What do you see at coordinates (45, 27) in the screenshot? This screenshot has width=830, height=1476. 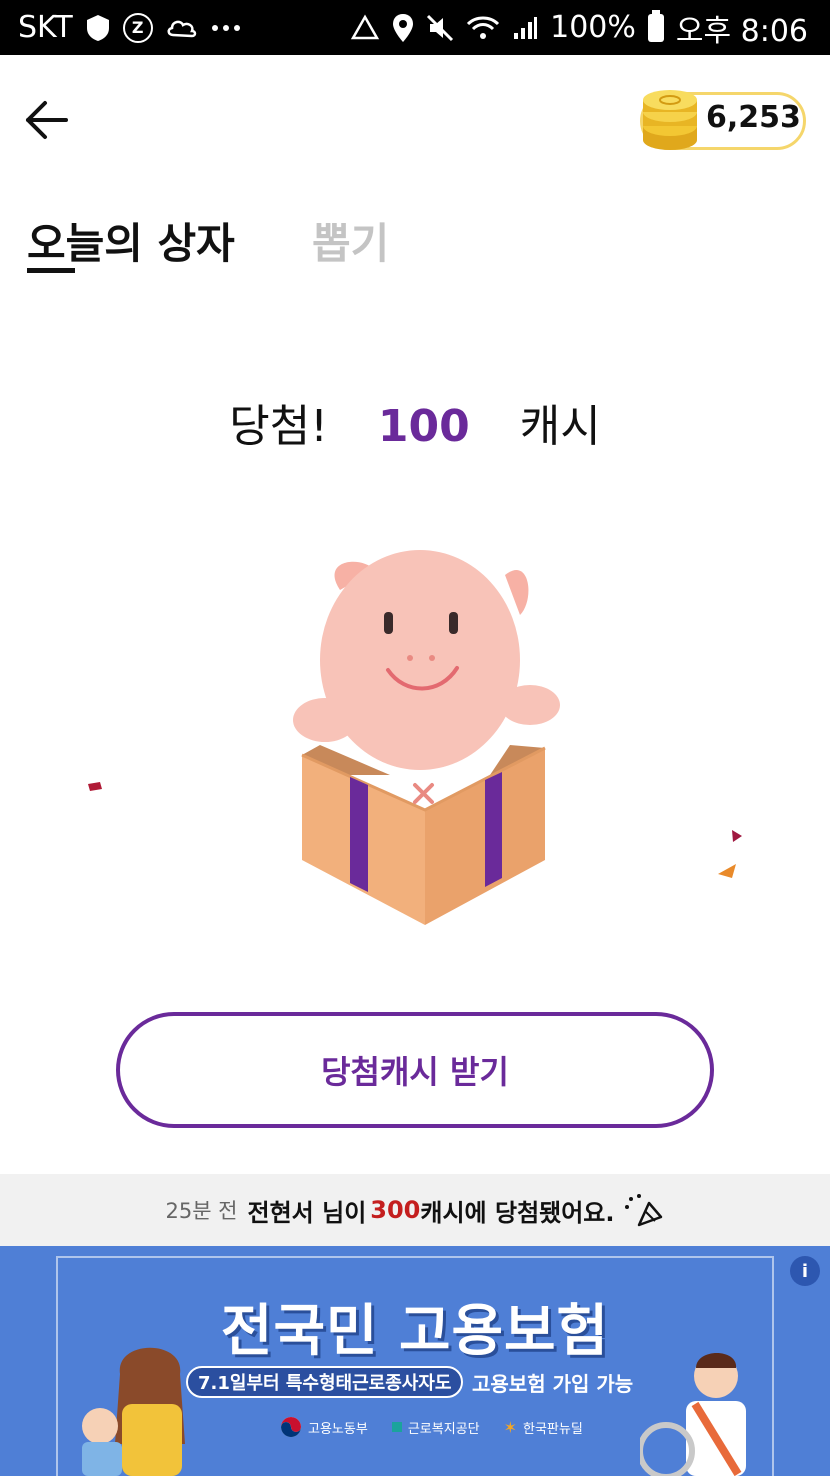 I see `carrier-label: SKT` at bounding box center [45, 27].